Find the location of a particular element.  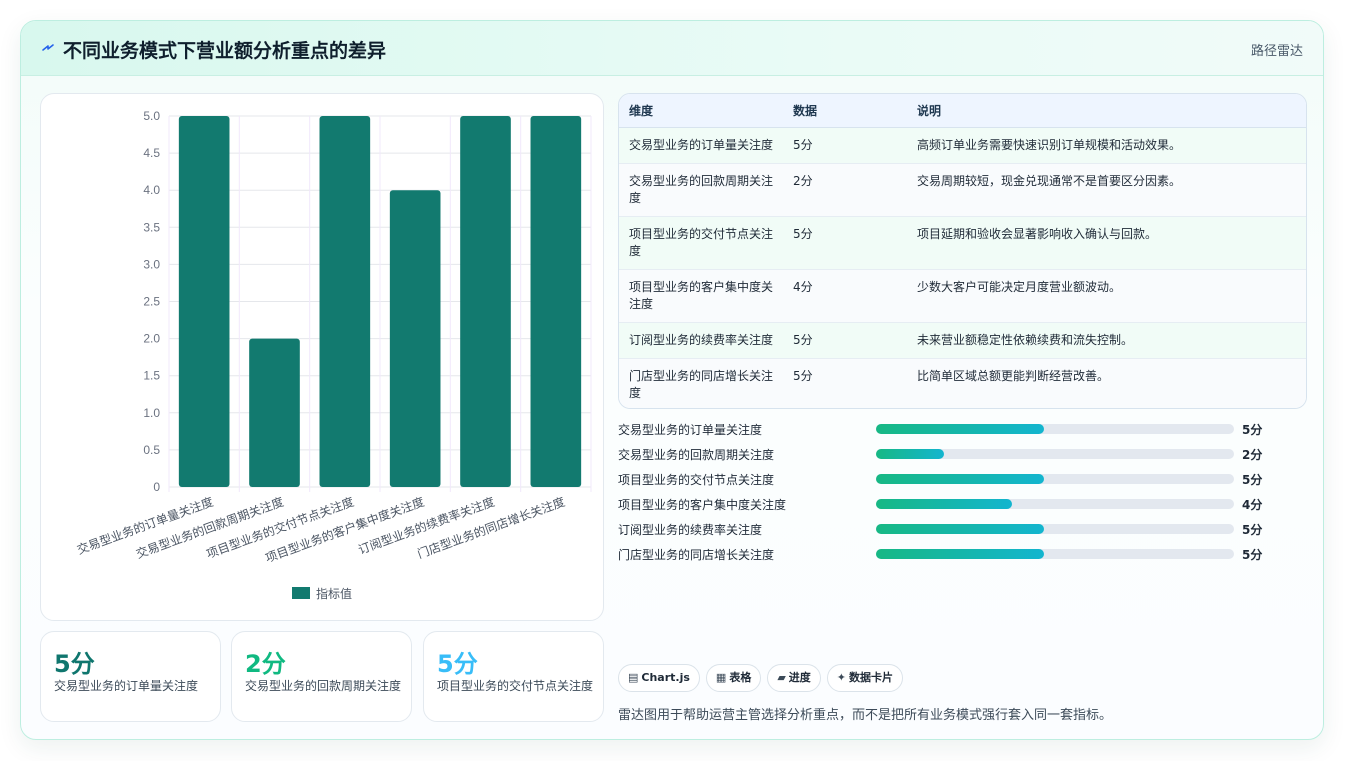

stat-value: 2分 is located at coordinates (265, 664).